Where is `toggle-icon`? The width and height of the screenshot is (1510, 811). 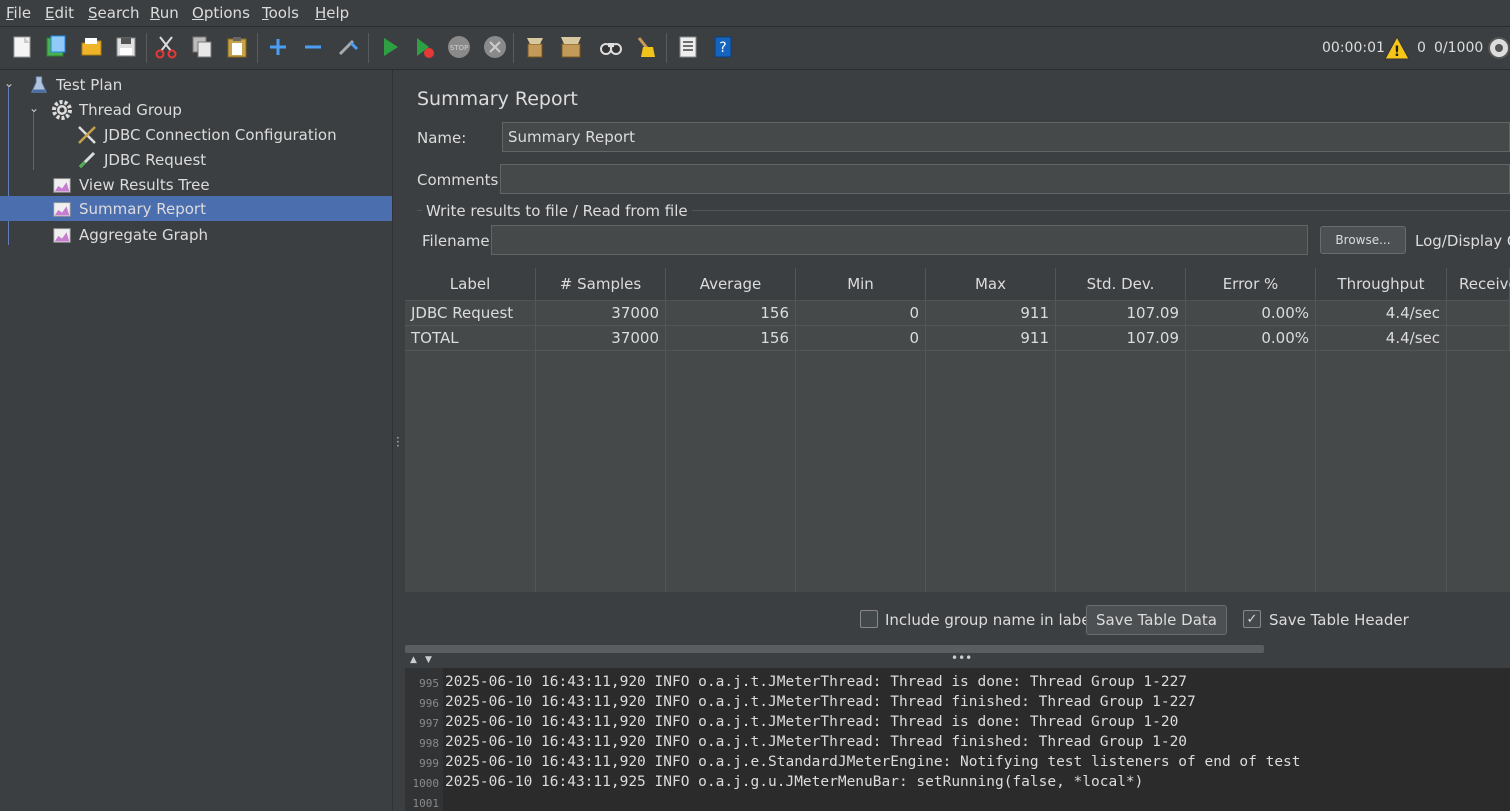
toggle-icon is located at coordinates (348, 47).